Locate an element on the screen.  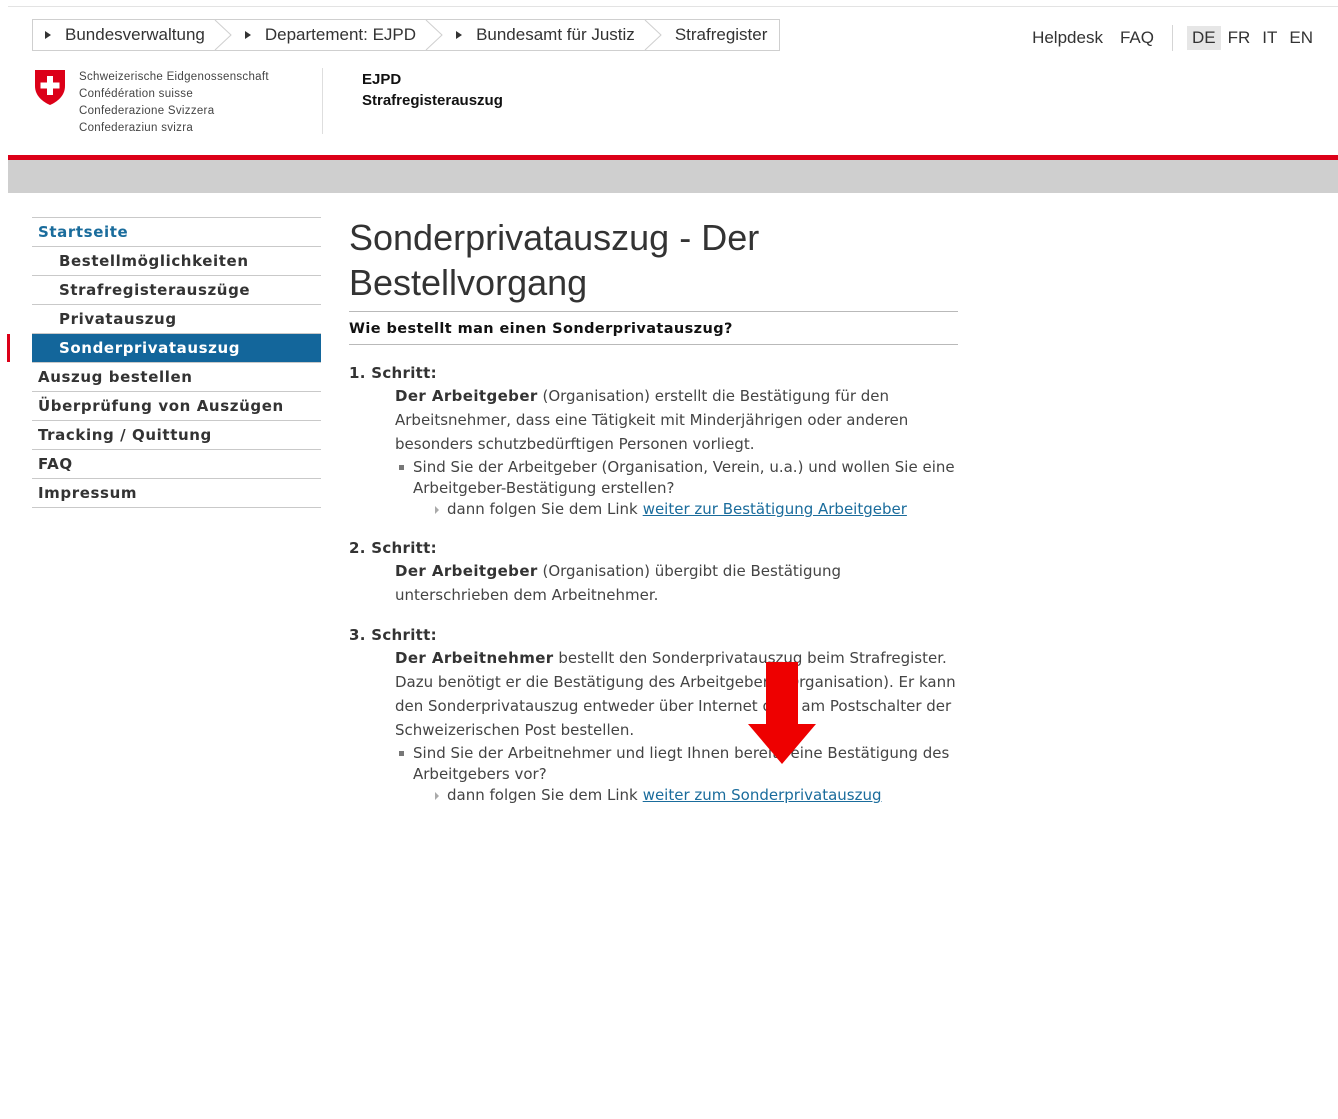
sidebar-item-bestellmoeglichkeiten: Bestellmöglichkeiten is located at coordinates (176, 261).